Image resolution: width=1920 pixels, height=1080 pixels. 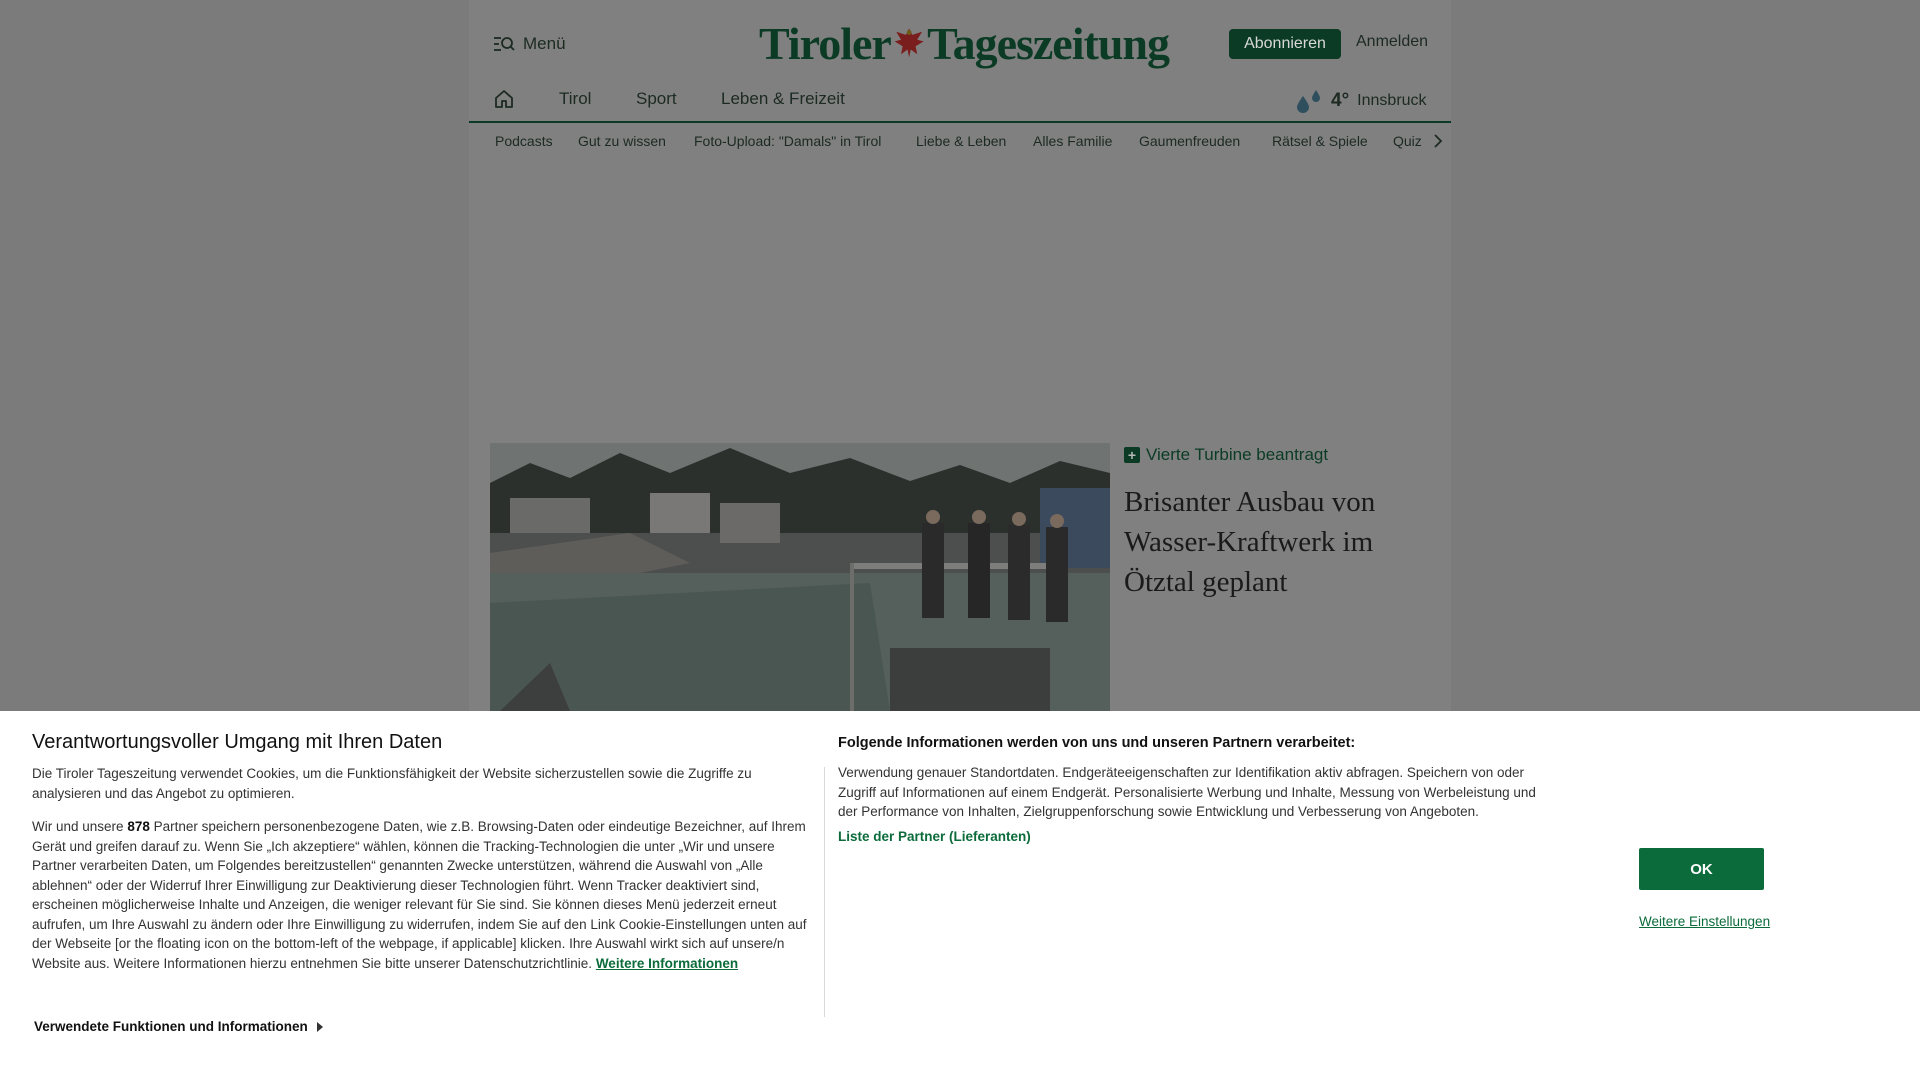 I want to click on functions-label: Verwendete Funktionen und Informationen, so click(x=171, y=1026).